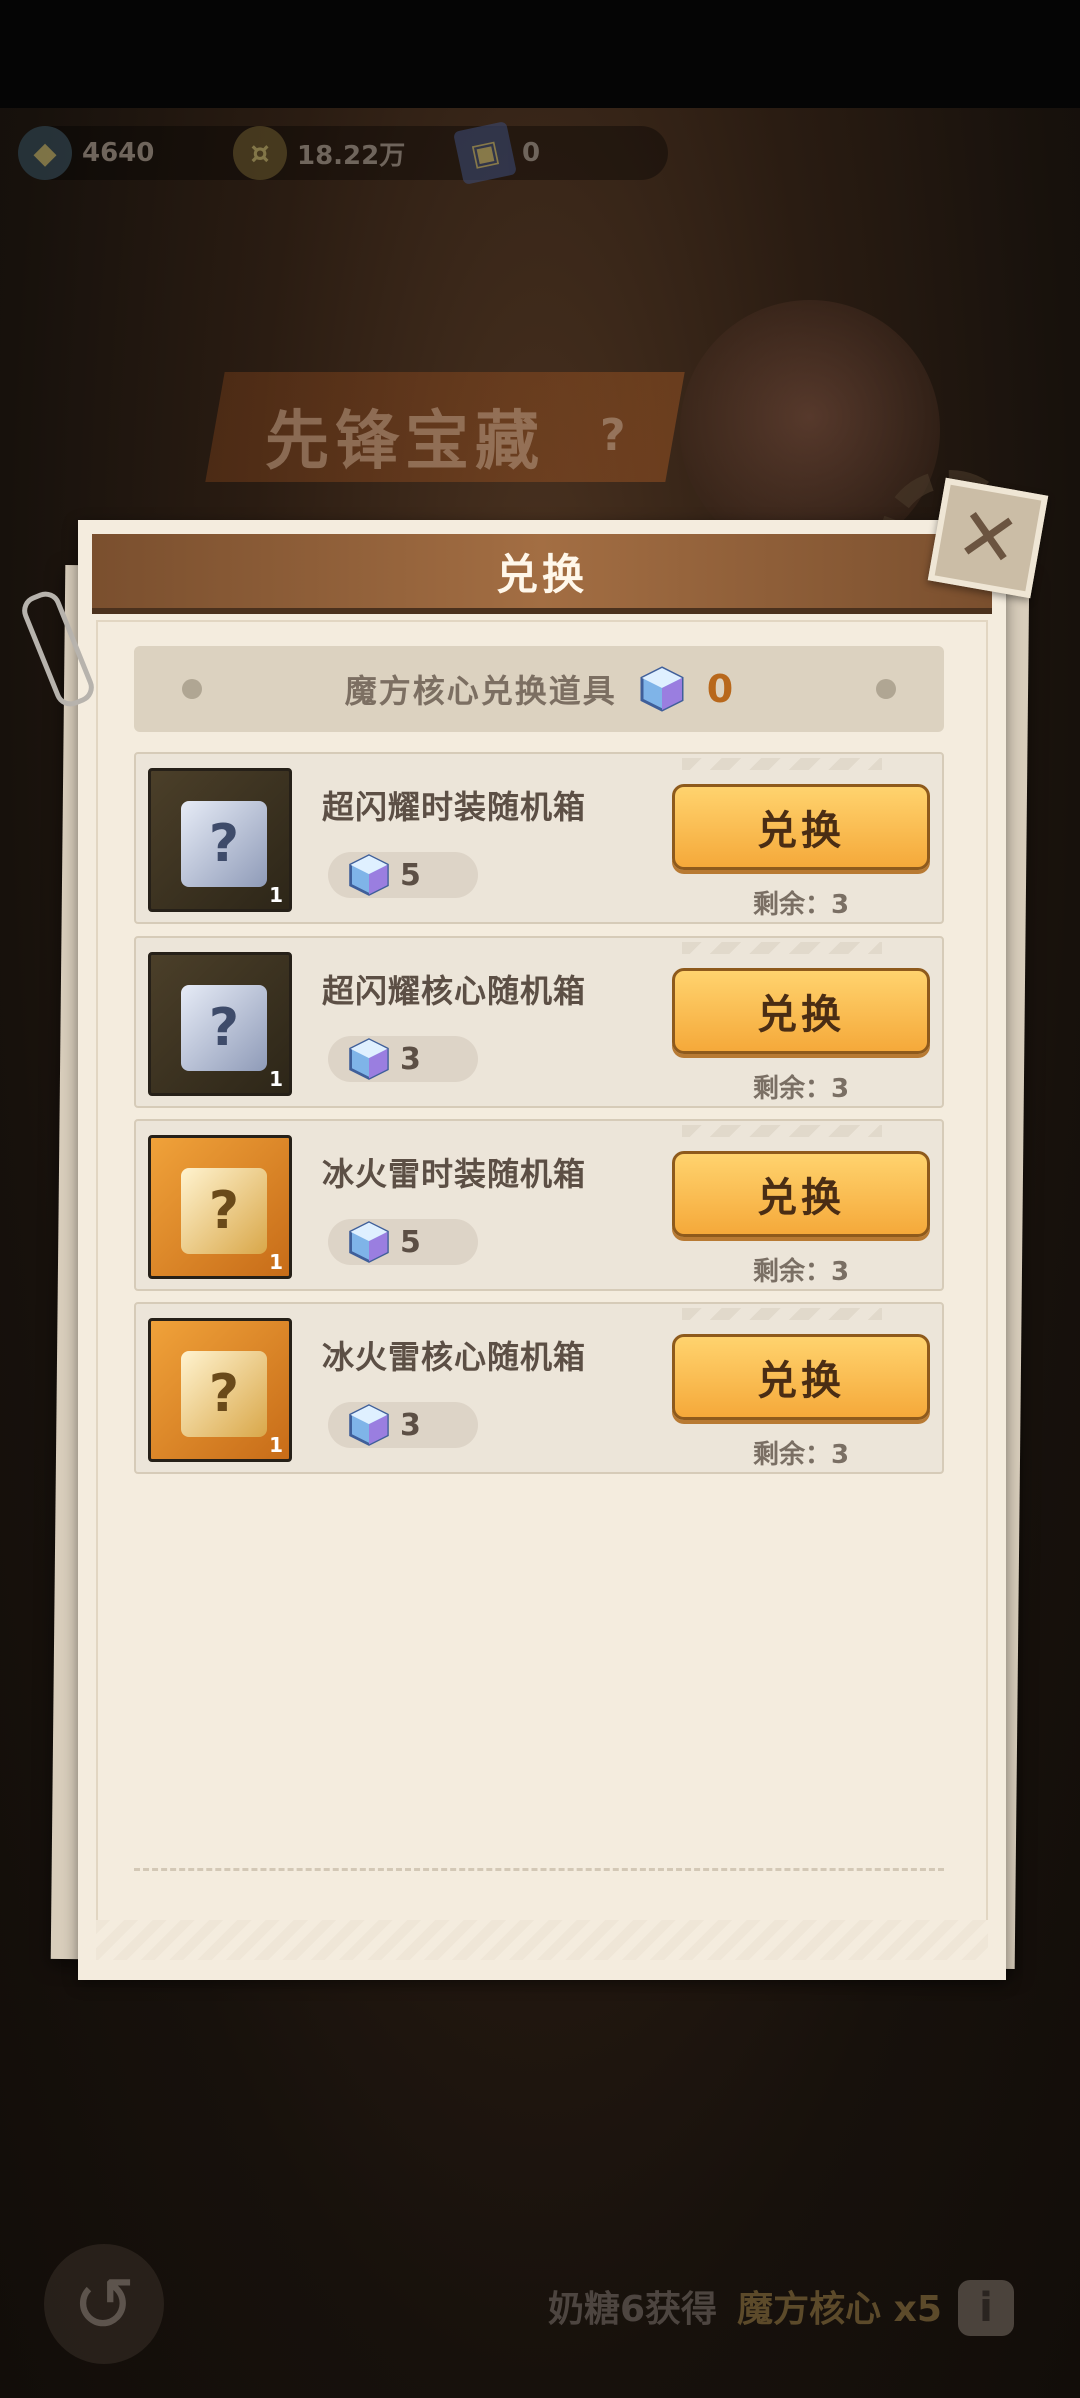 This screenshot has height=2398, width=1080. Describe the element at coordinates (485, 153) in the screenshot. I see `card-icon: ▣` at that location.